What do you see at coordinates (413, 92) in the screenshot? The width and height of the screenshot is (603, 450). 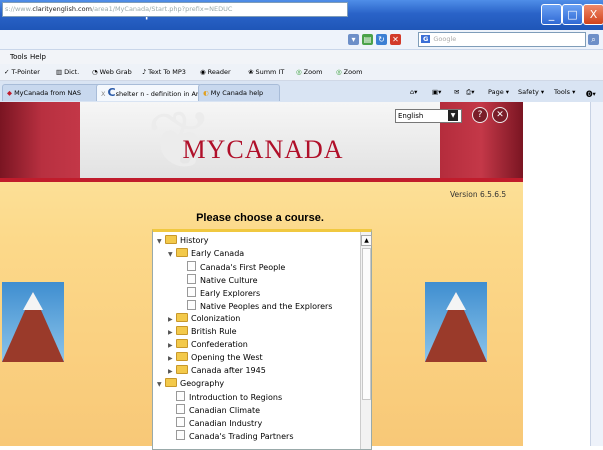 I see `home-icon: ⌂▾` at bounding box center [413, 92].